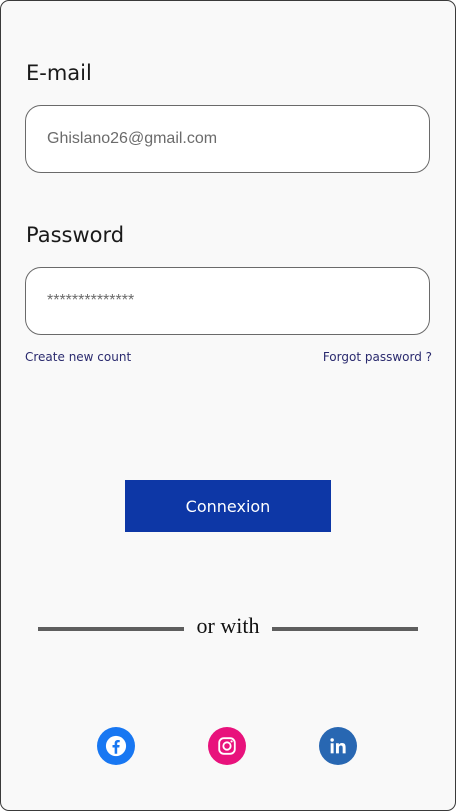 This screenshot has height=811, width=456. I want to click on create-account-link: Create new count, so click(78, 357).